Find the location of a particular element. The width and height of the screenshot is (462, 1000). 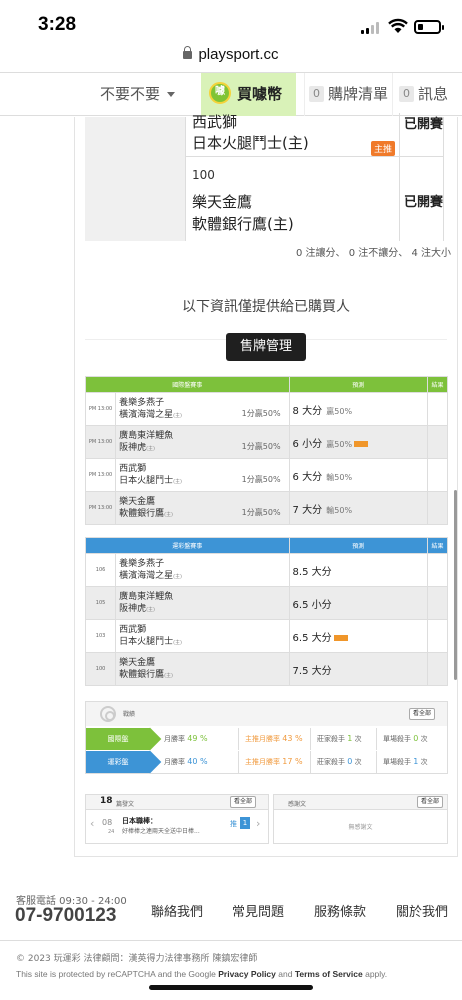

single-killer: 單場殺手 0 次 is located at coordinates (402, 739).